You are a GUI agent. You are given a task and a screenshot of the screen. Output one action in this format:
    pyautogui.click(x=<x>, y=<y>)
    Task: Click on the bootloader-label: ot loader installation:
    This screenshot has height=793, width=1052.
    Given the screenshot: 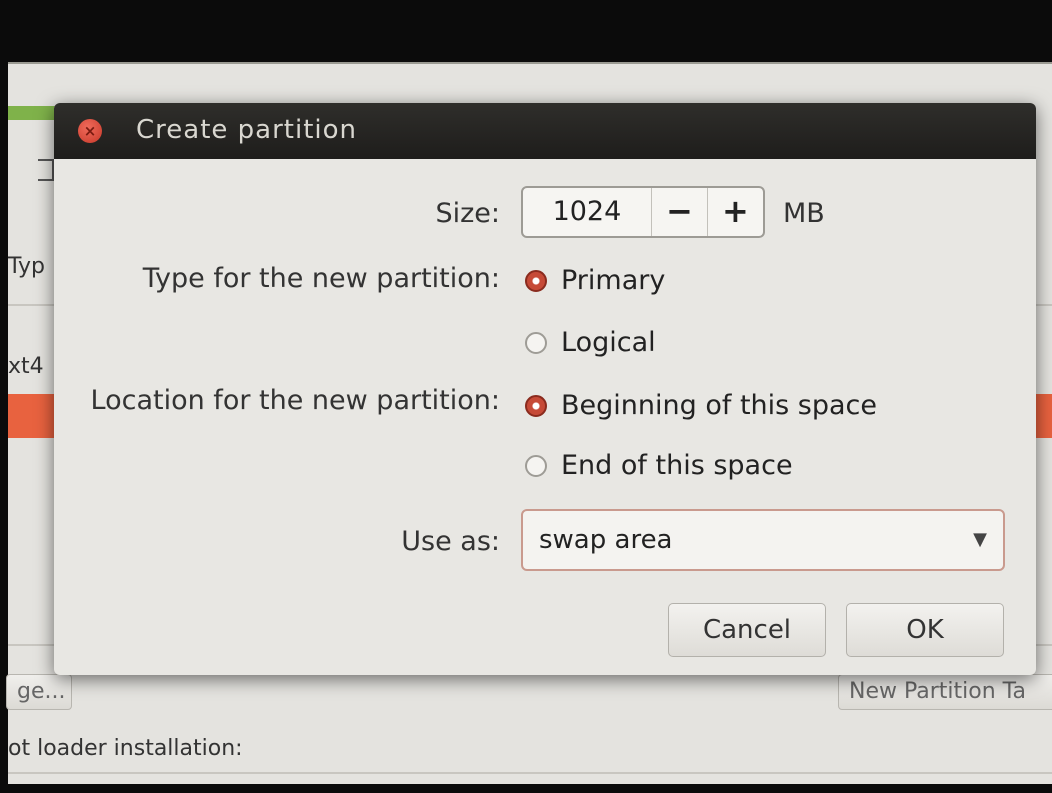 What is the action you would take?
    pyautogui.click(x=125, y=748)
    